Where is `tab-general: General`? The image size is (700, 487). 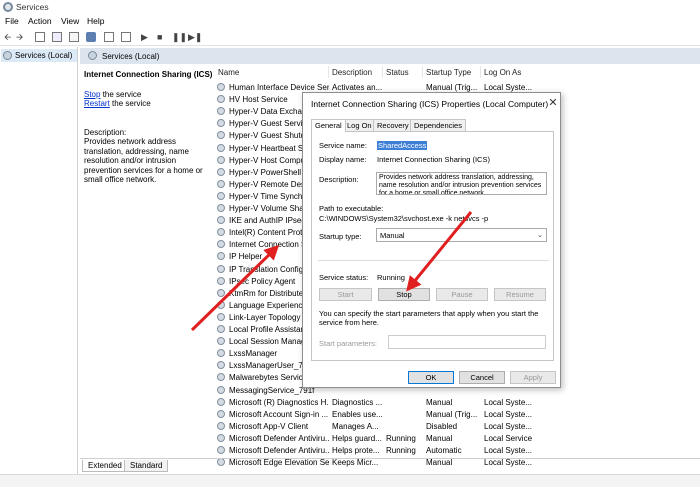
tab-general: General is located at coordinates (328, 125).